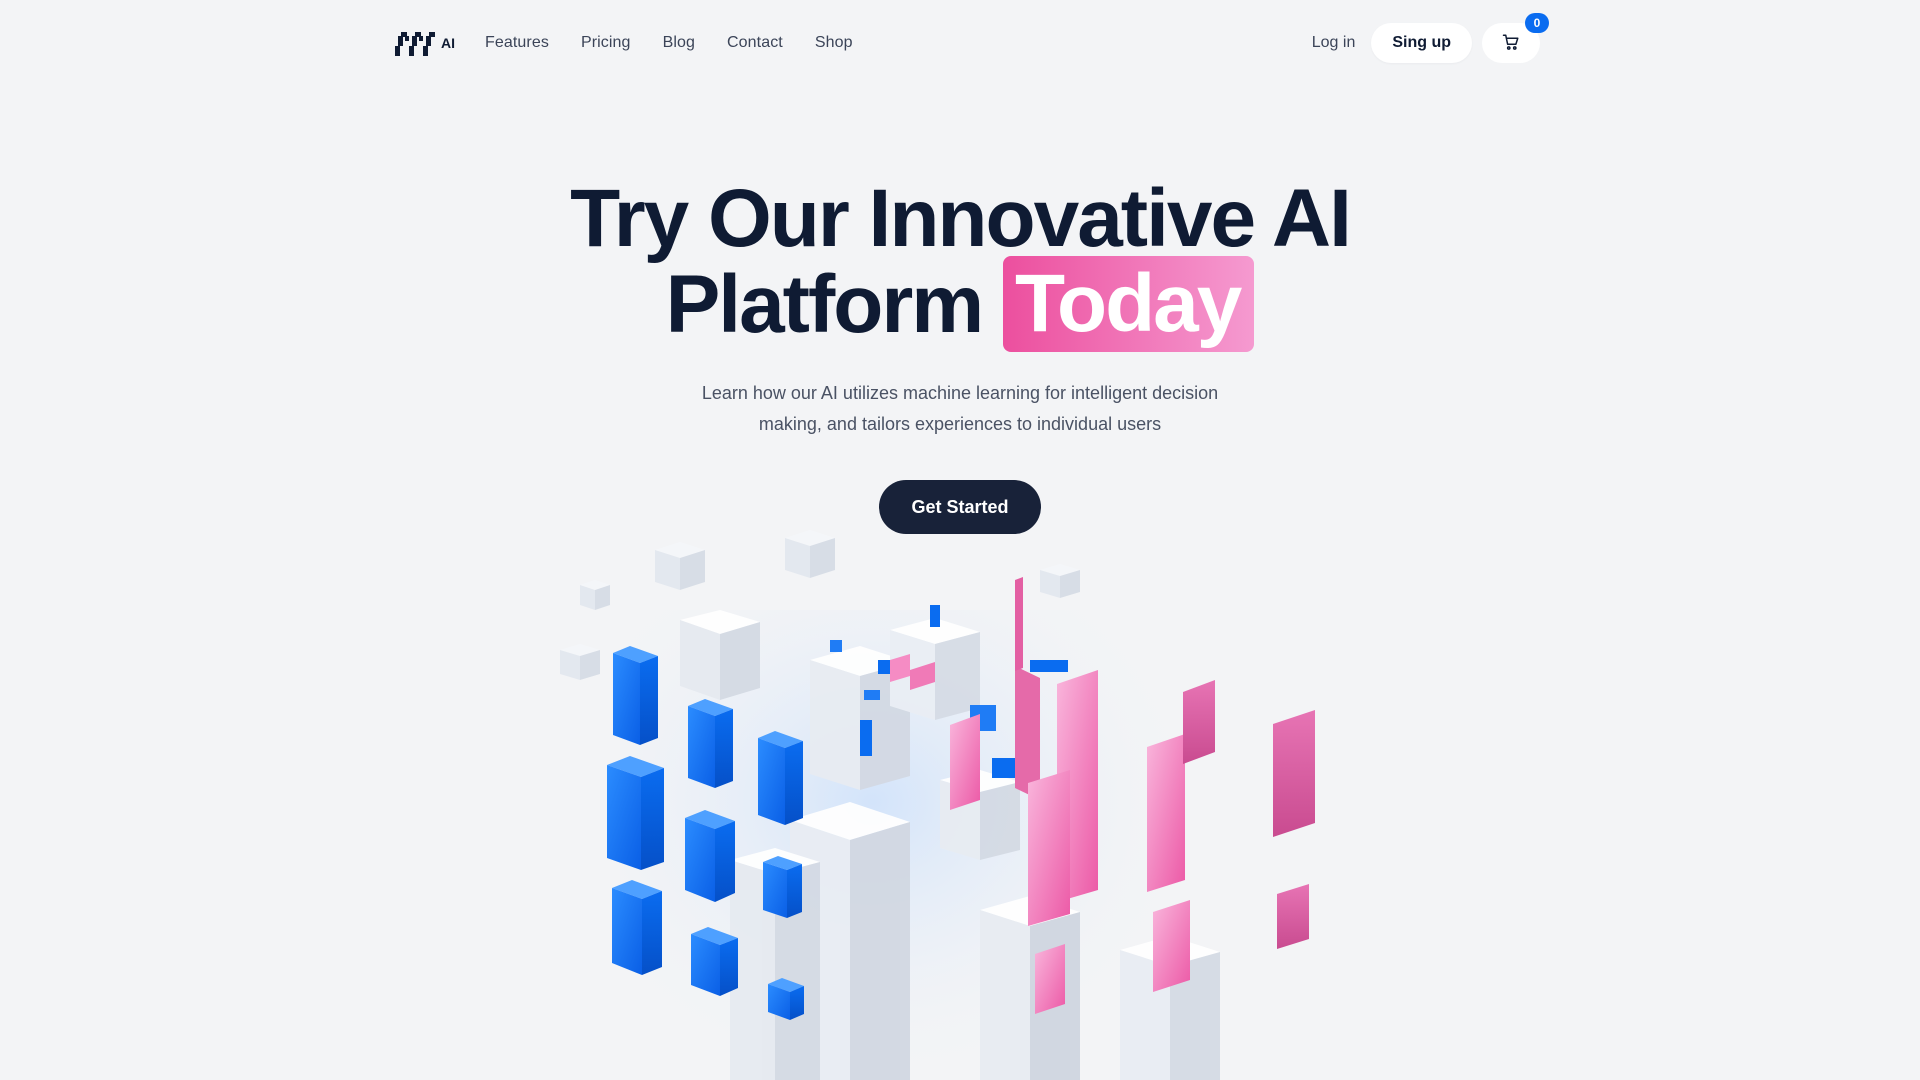  I want to click on get-started-button: Get Started, so click(960, 507).